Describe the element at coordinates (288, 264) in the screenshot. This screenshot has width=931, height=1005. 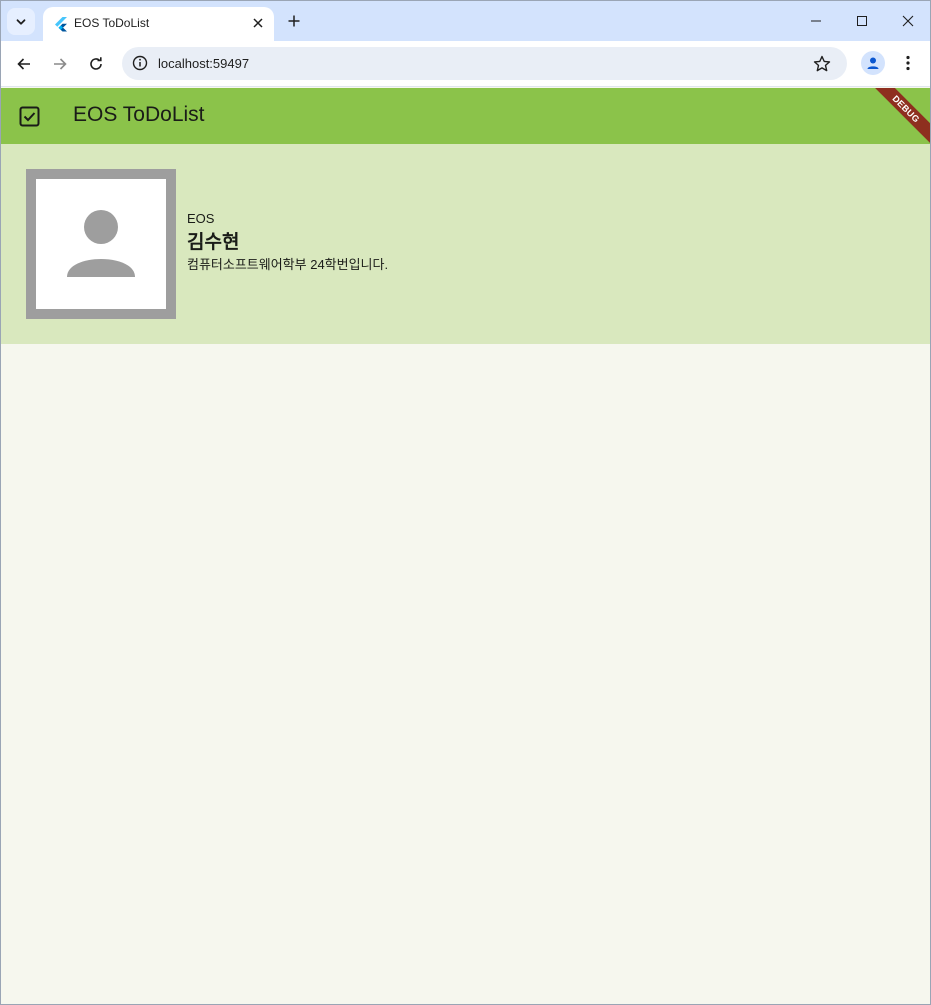
I see `profile-description: 컴퓨터소프트웨어학부 24학번입니다.` at that location.